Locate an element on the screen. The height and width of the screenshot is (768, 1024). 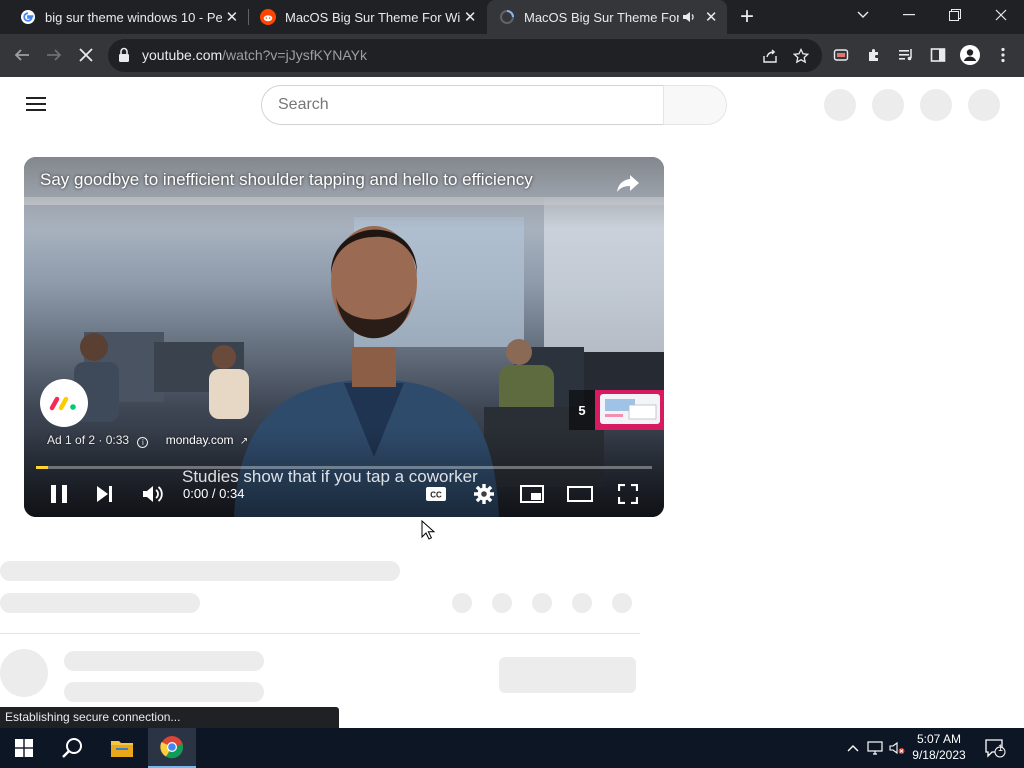
share-icon is located at coordinates (628, 183).